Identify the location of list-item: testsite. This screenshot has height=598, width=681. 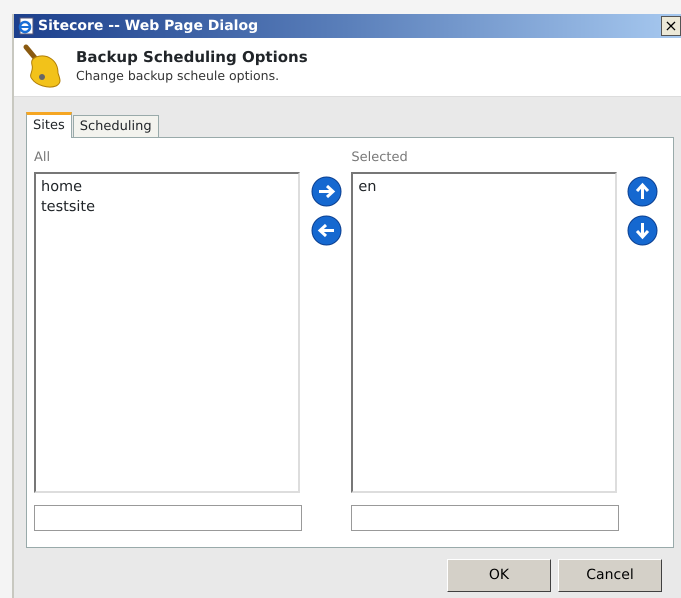
(68, 207).